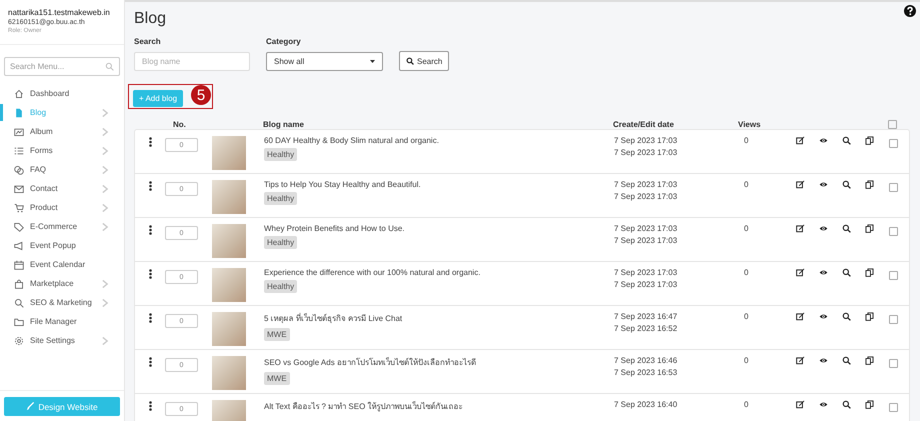 The width and height of the screenshot is (920, 421). What do you see at coordinates (192, 61) in the screenshot?
I see `blog-name-field: Blog name` at bounding box center [192, 61].